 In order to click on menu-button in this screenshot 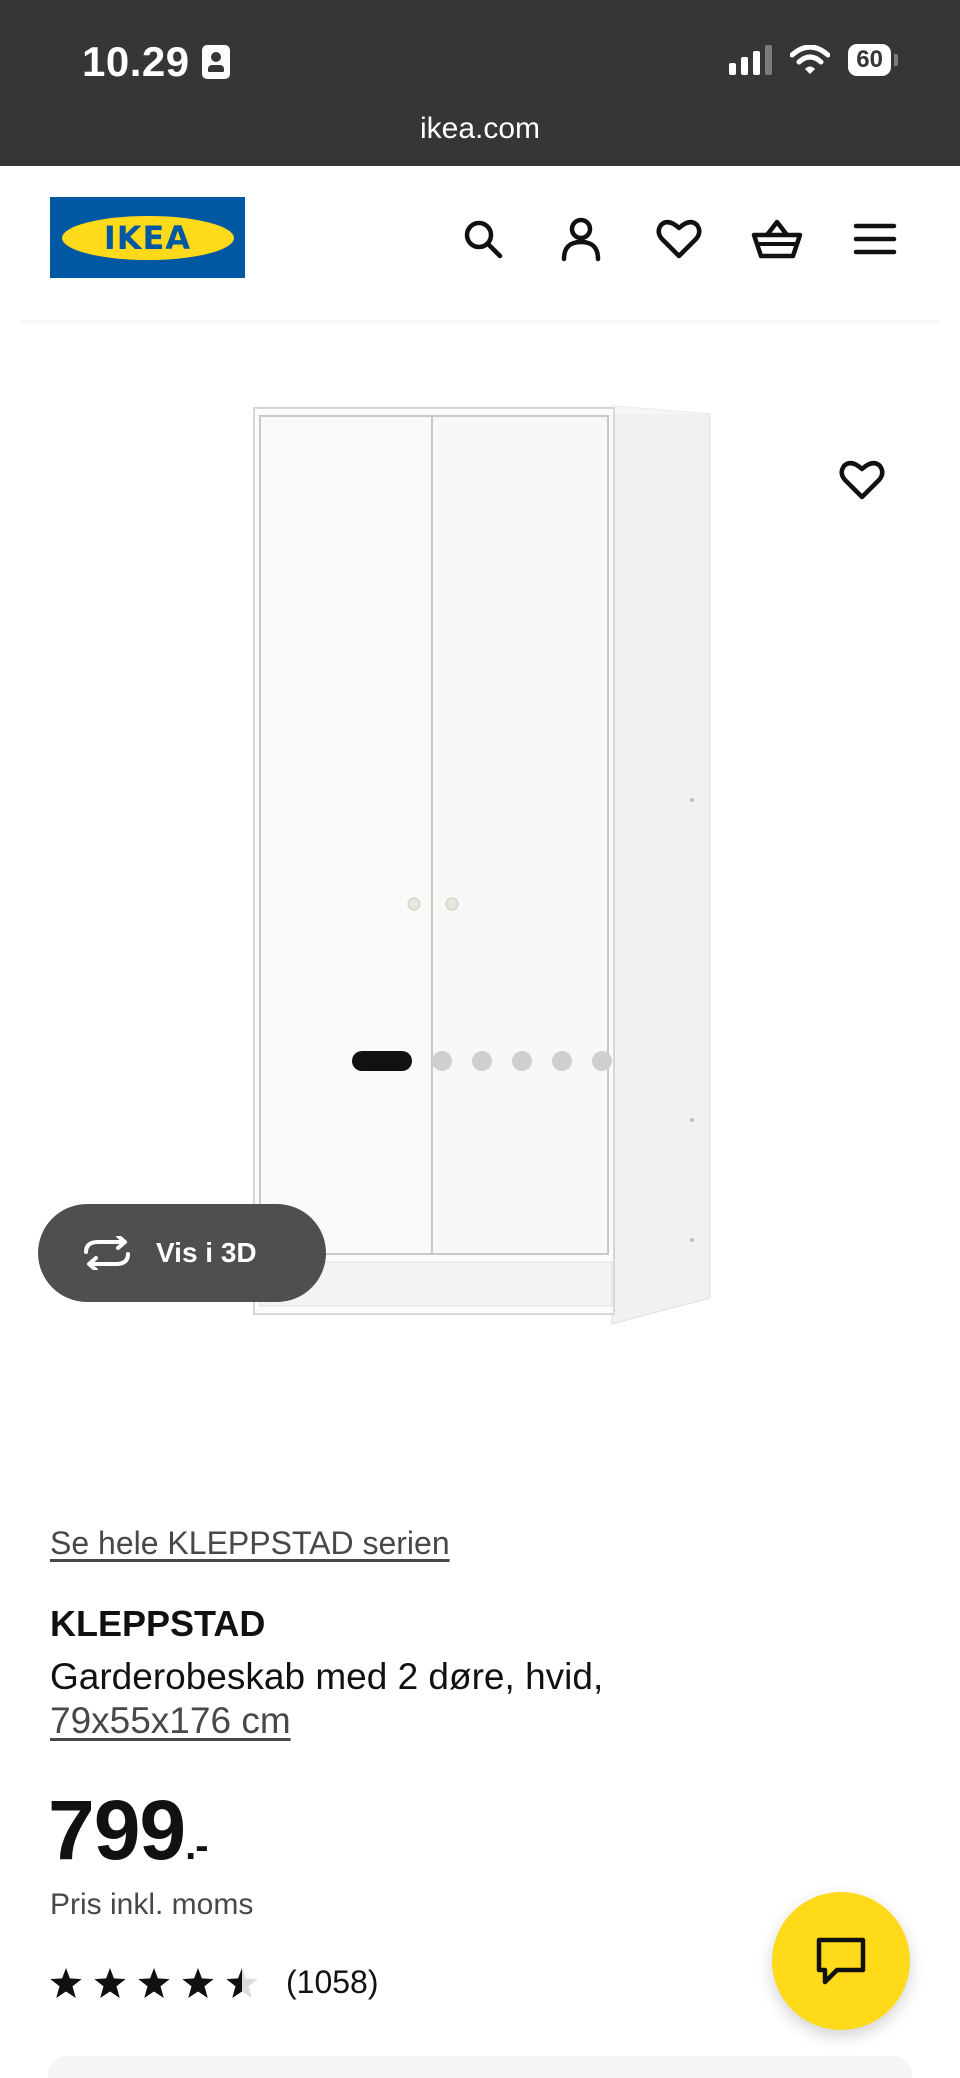, I will do `click(875, 239)`.